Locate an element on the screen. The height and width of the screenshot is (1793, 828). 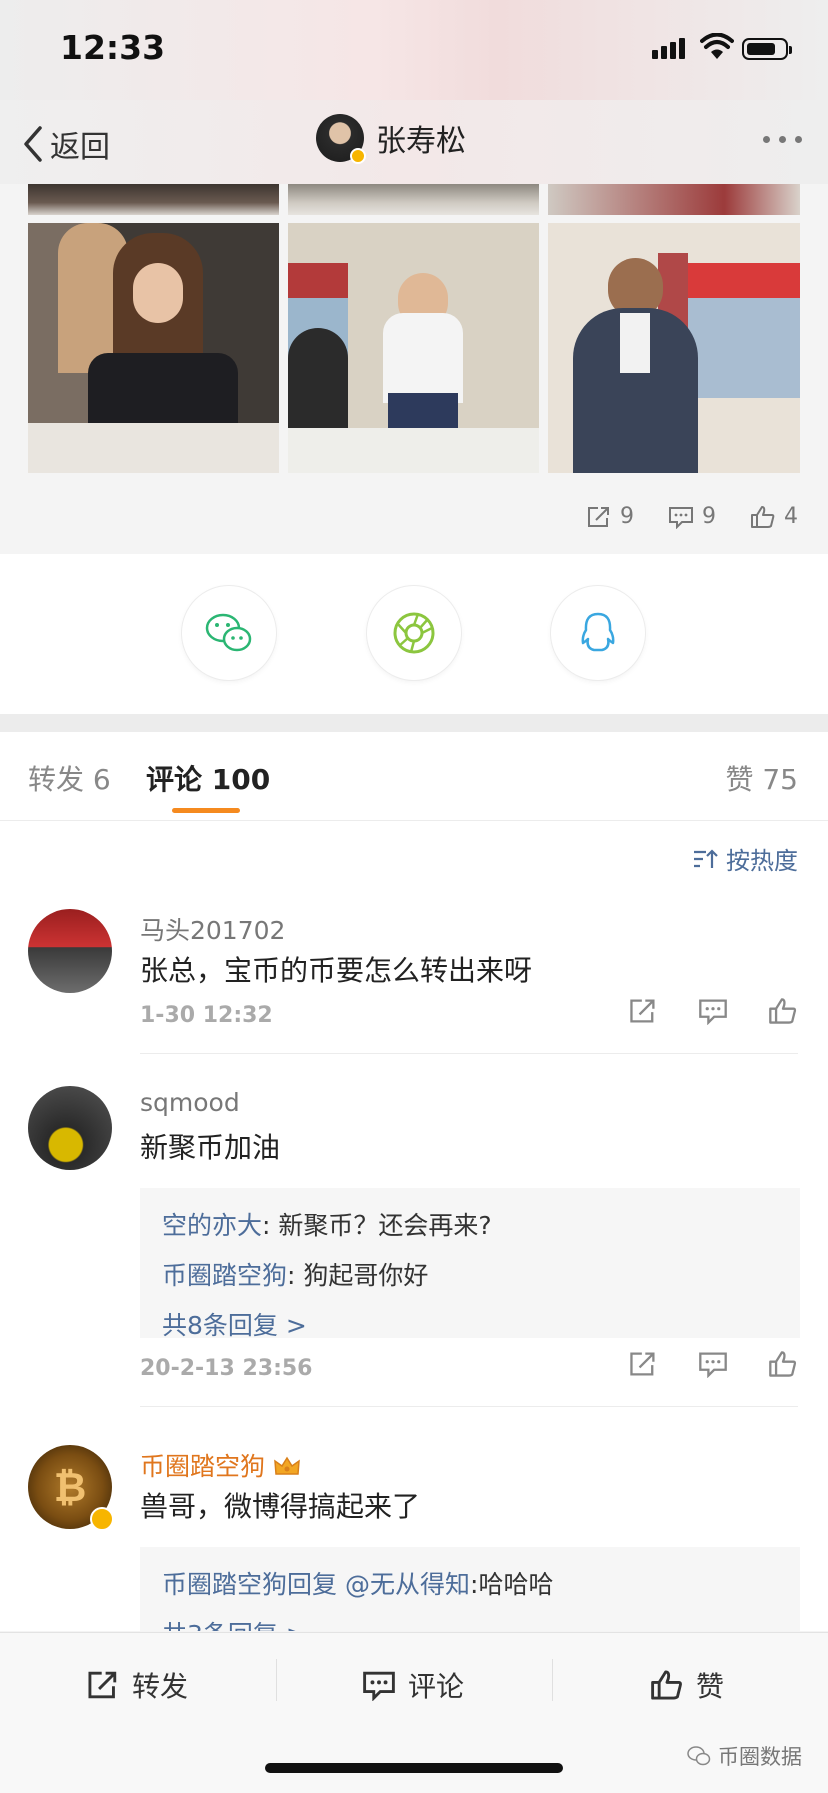
sort-button: 按热度 is located at coordinates (745, 858).